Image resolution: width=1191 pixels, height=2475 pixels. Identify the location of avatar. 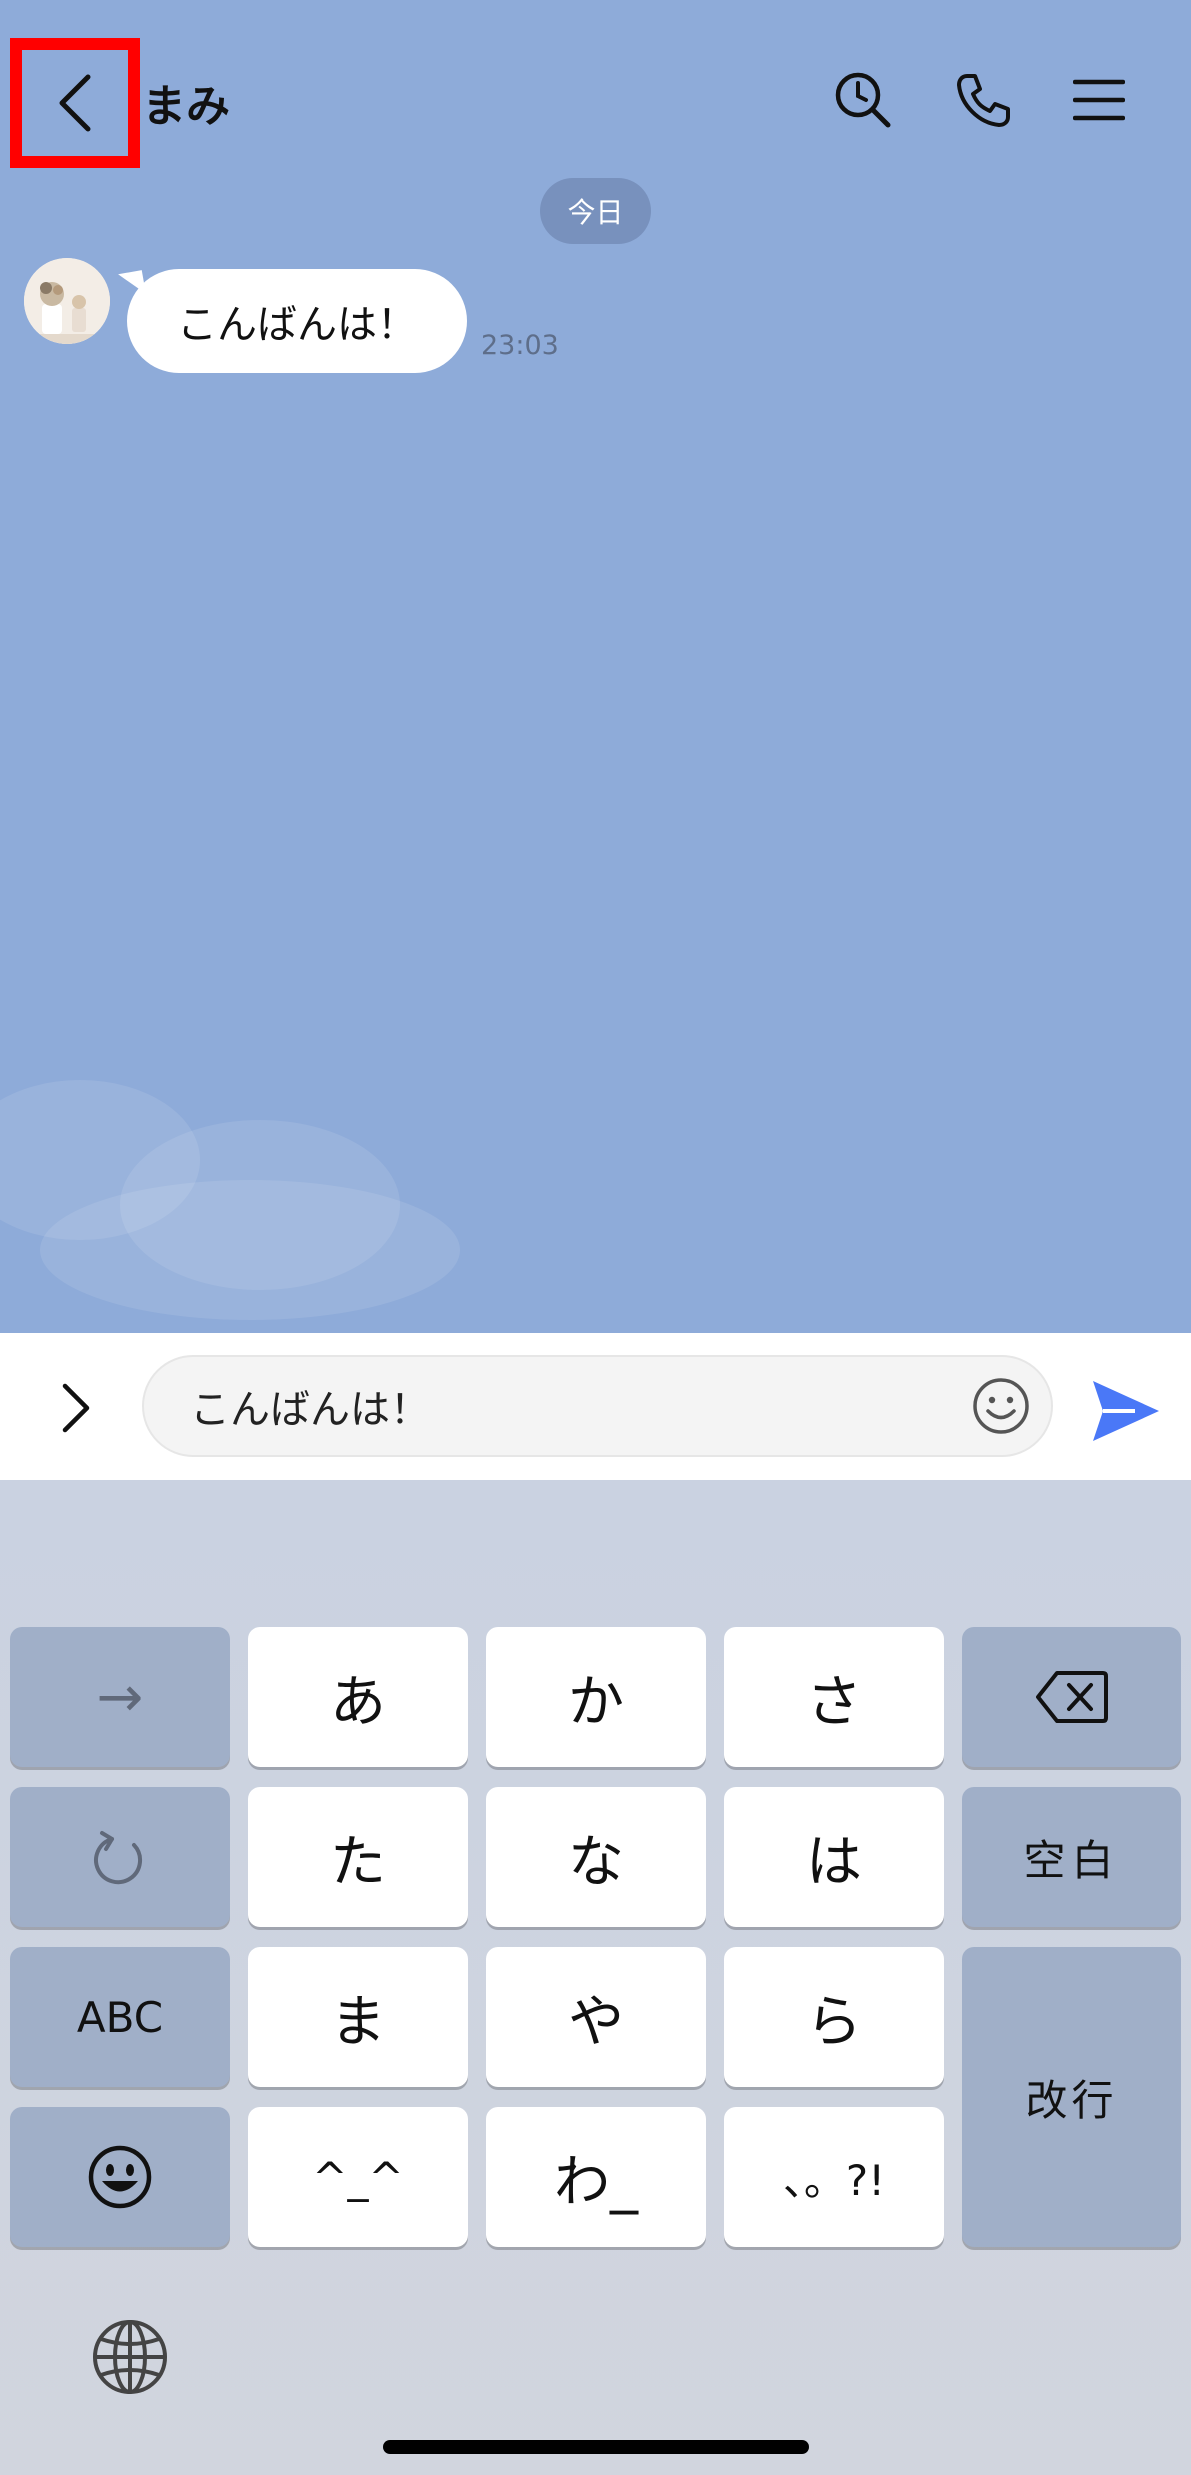
(67, 301).